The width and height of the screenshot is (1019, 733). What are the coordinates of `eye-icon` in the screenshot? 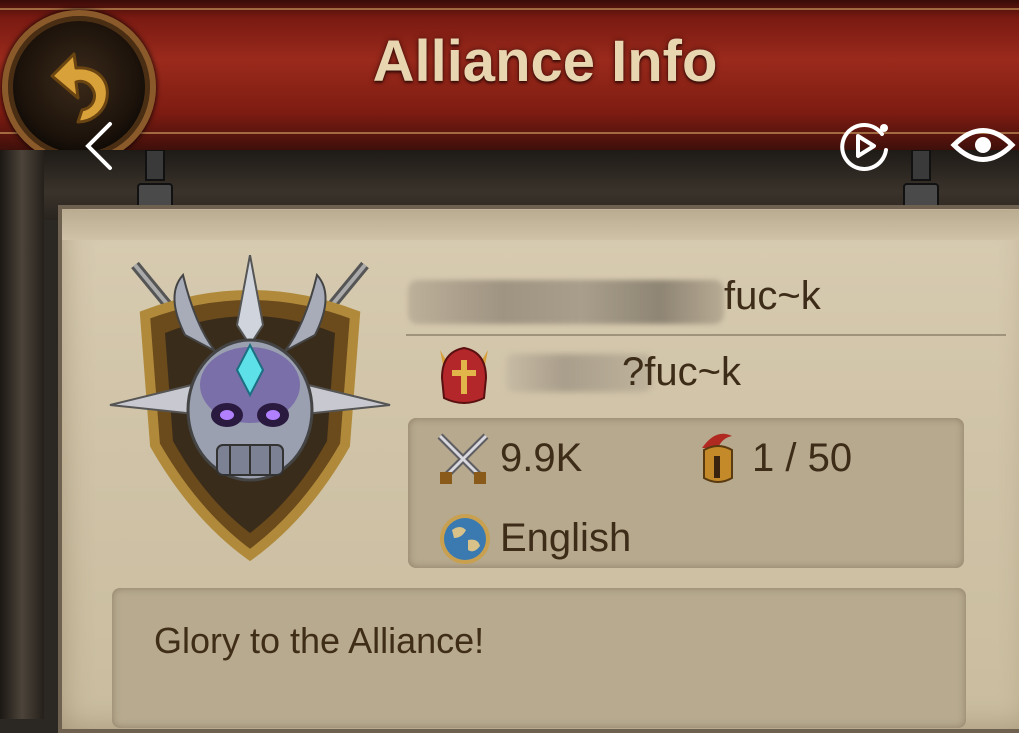 It's located at (983, 145).